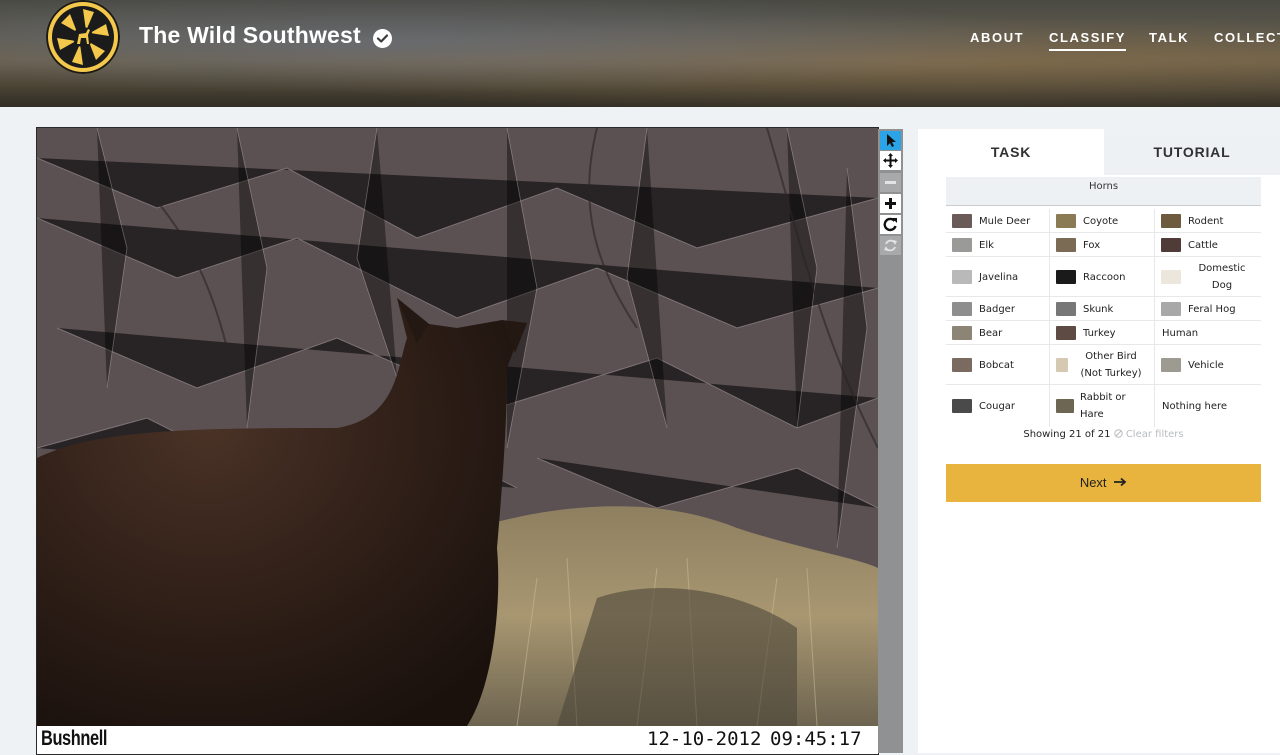 The height and width of the screenshot is (755, 1280). What do you see at coordinates (1169, 37) in the screenshot?
I see `nav-talk: TALK` at bounding box center [1169, 37].